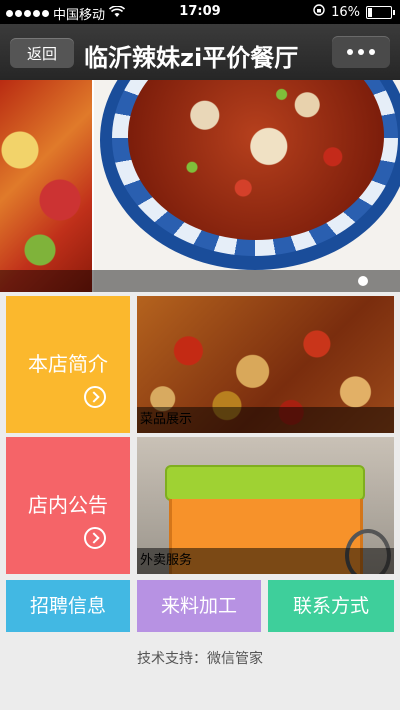  I want to click on contact-button: 联系方式, so click(331, 606).